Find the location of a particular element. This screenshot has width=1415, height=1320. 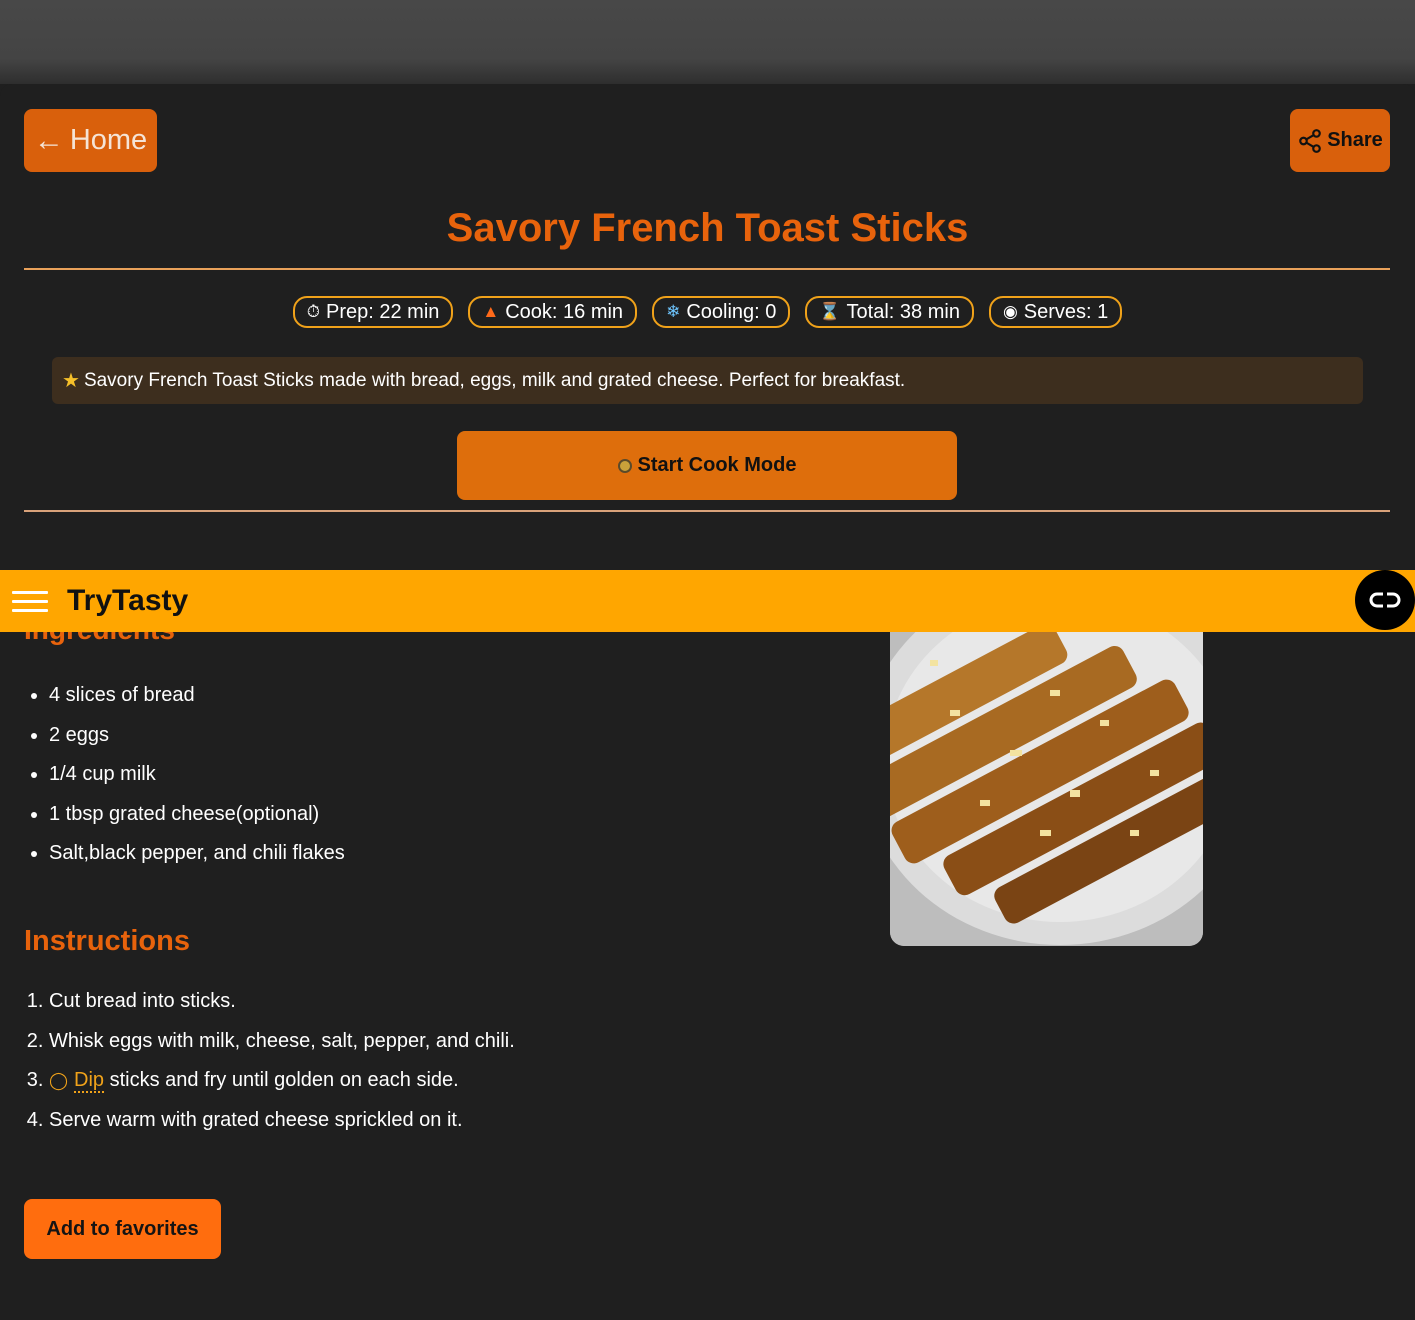

site-navbar: TryTasty is located at coordinates (707, 601).